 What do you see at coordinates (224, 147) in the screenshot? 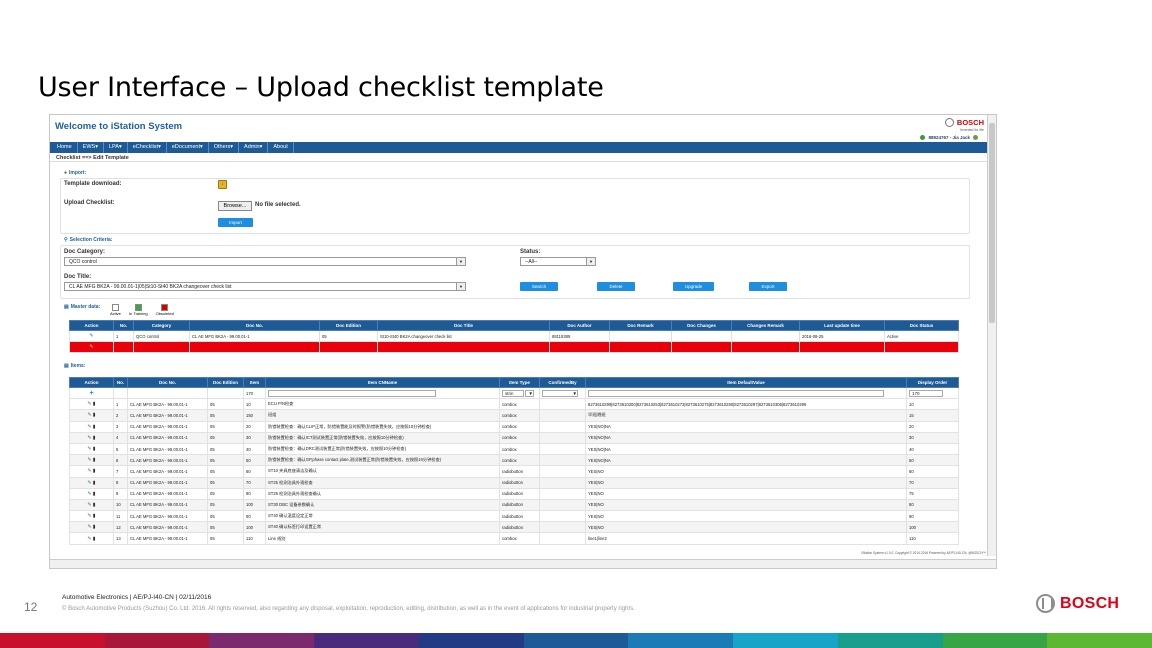
I see `nav-others: Others▾` at bounding box center [224, 147].